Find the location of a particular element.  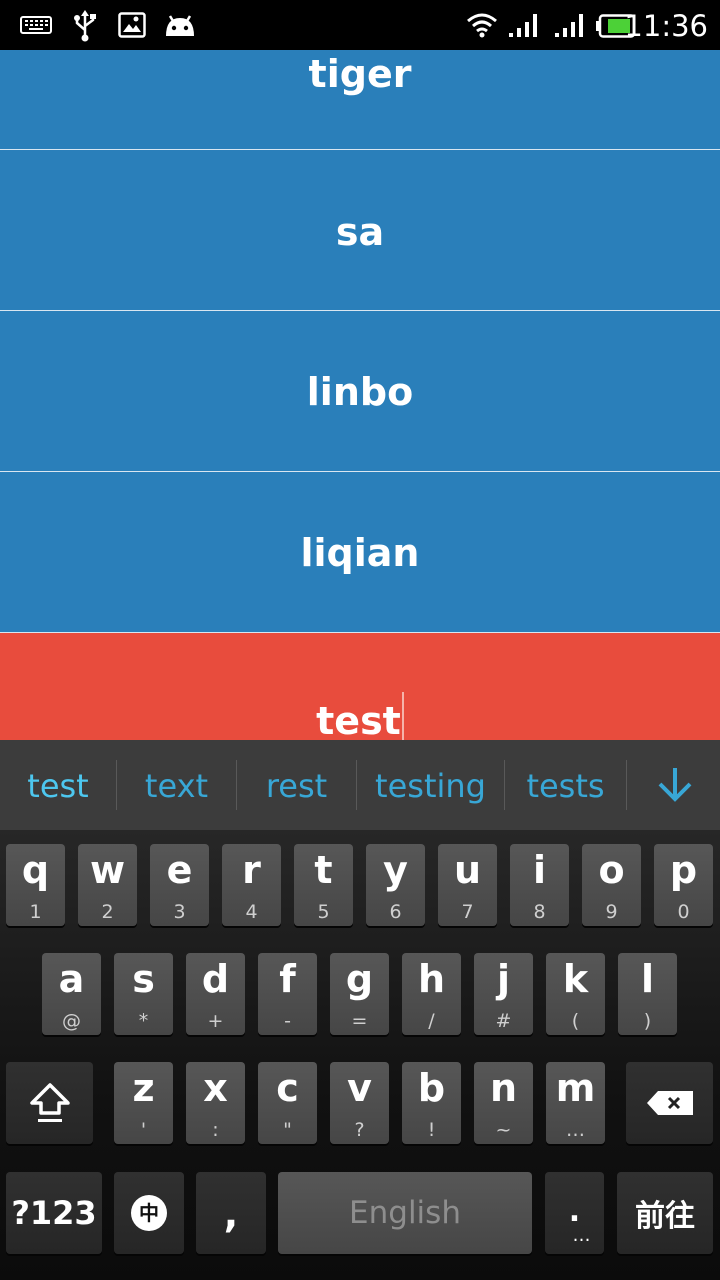

key-sublabel: 1 is located at coordinates (35, 912).